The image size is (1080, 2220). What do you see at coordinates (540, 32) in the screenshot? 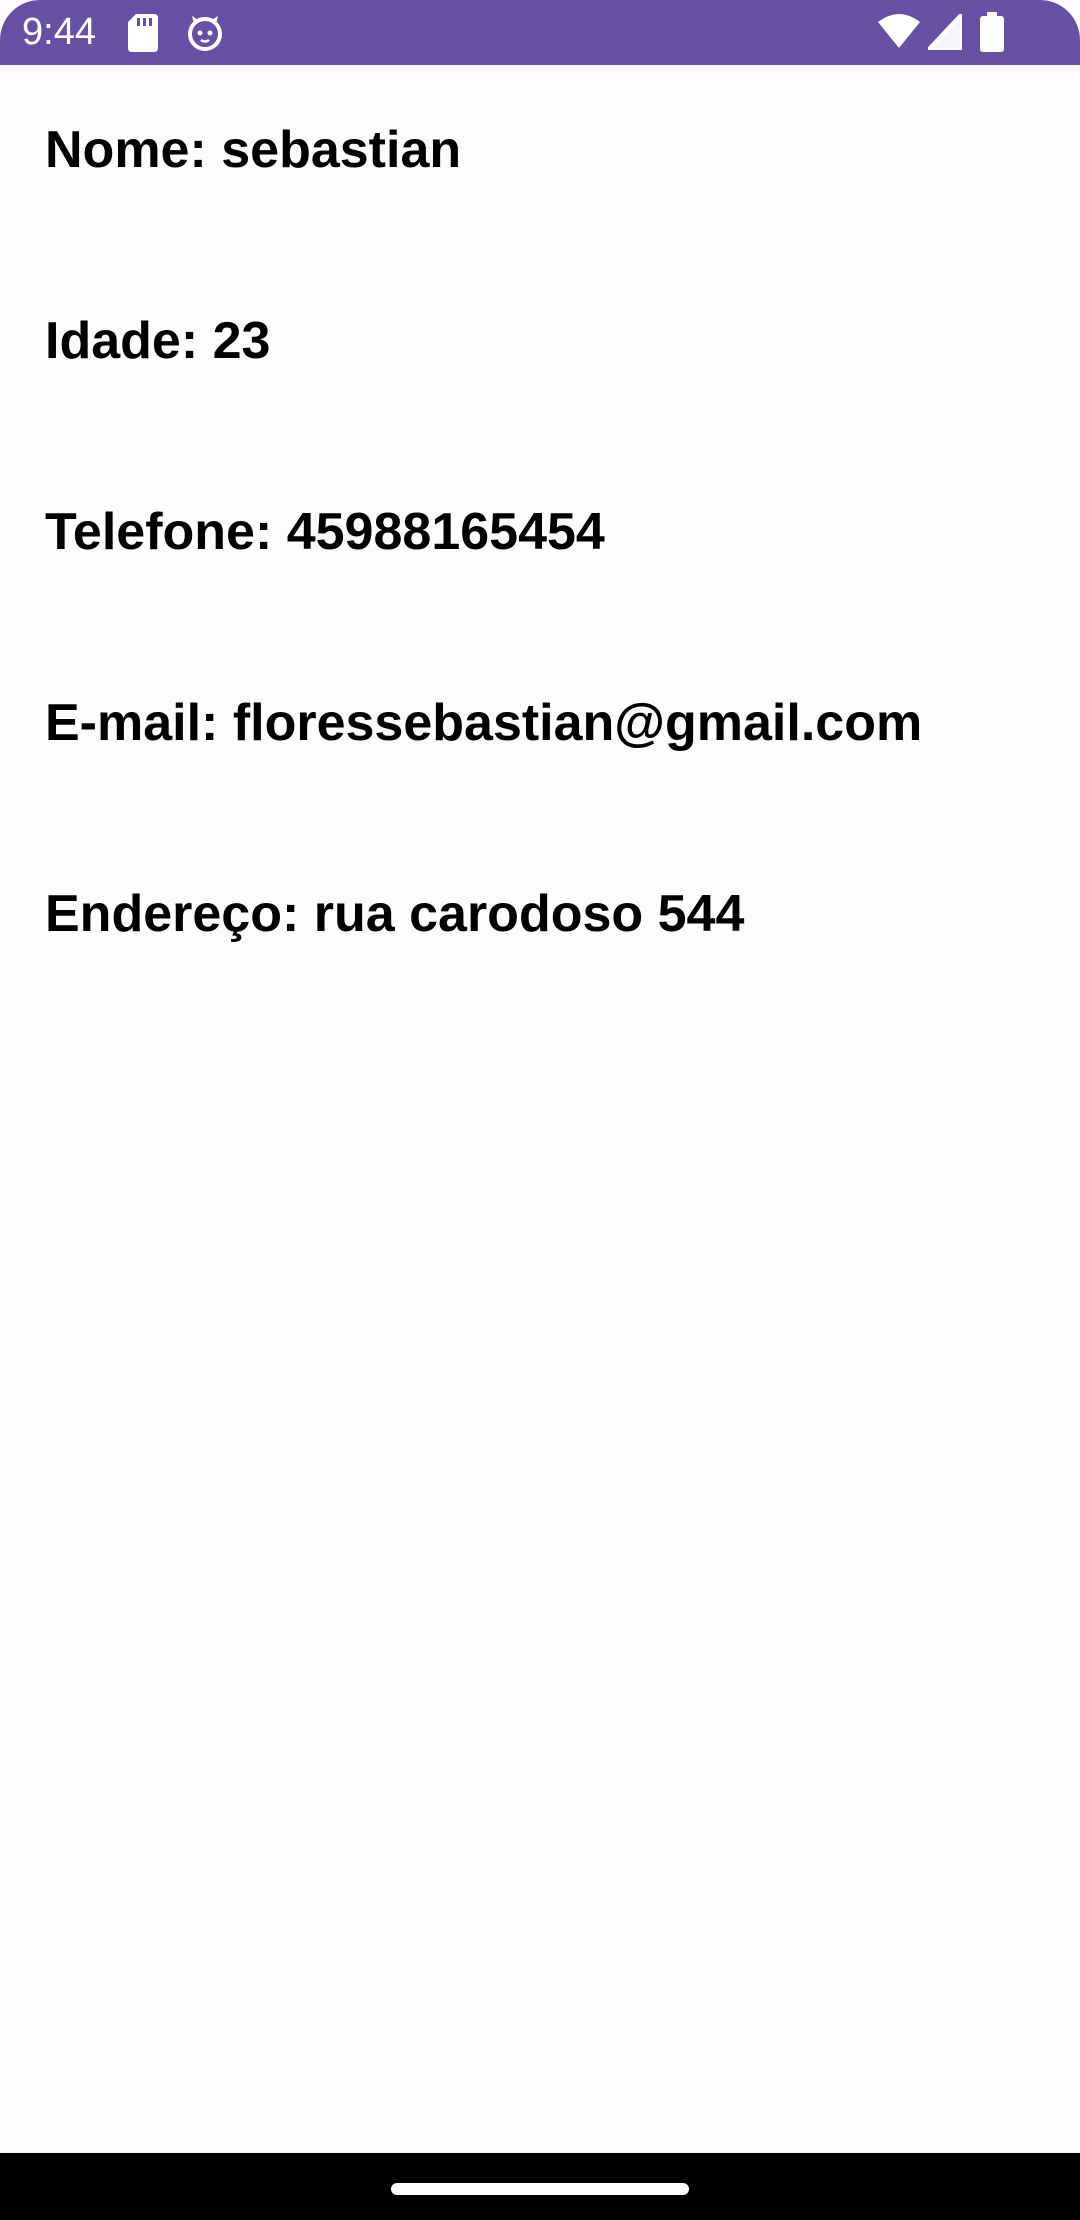
I see `status-bar: 9:44` at bounding box center [540, 32].